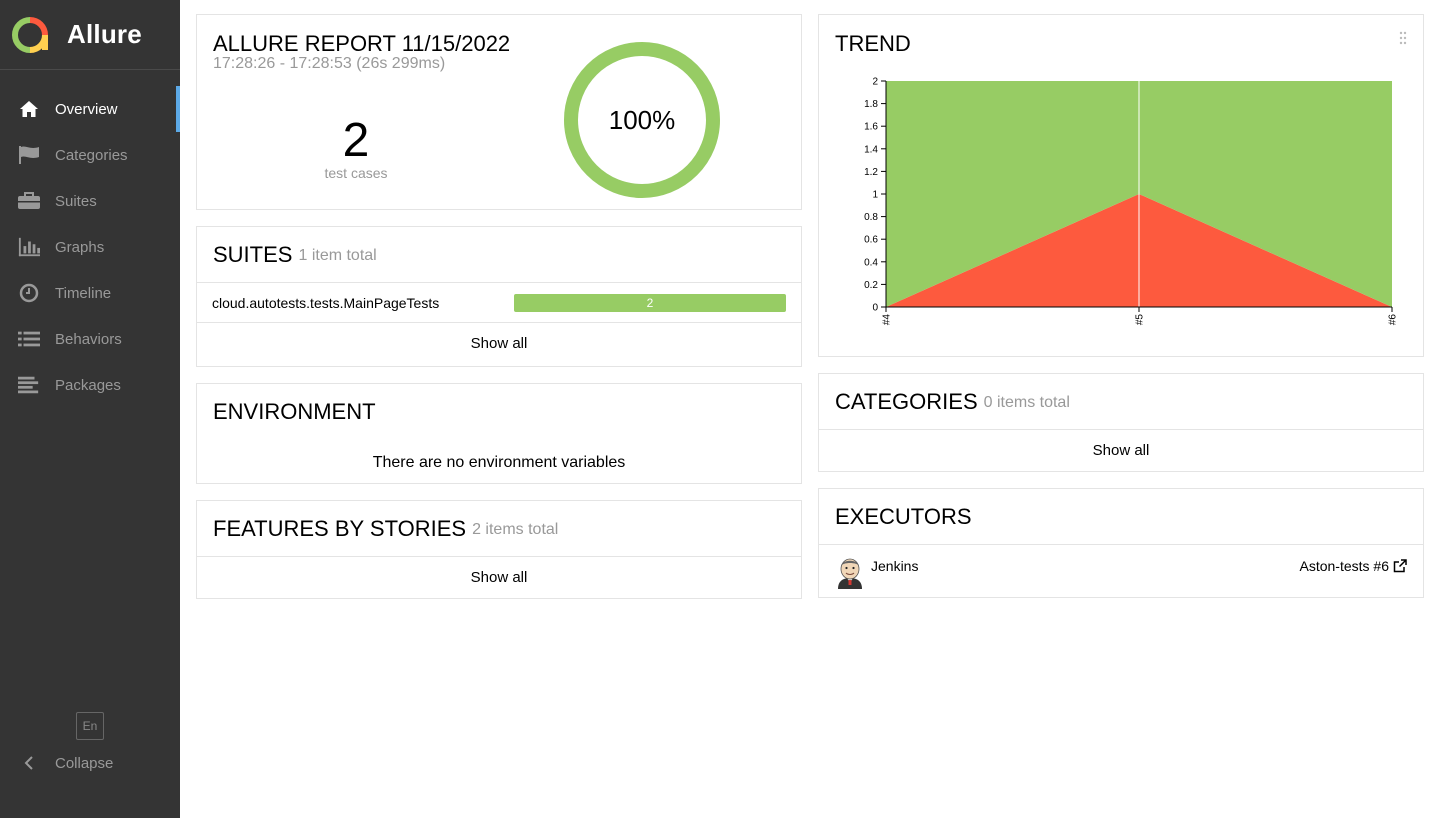 The height and width of the screenshot is (818, 1440). What do you see at coordinates (515, 529) in the screenshot?
I see `features-subtitle: 2 items total` at bounding box center [515, 529].